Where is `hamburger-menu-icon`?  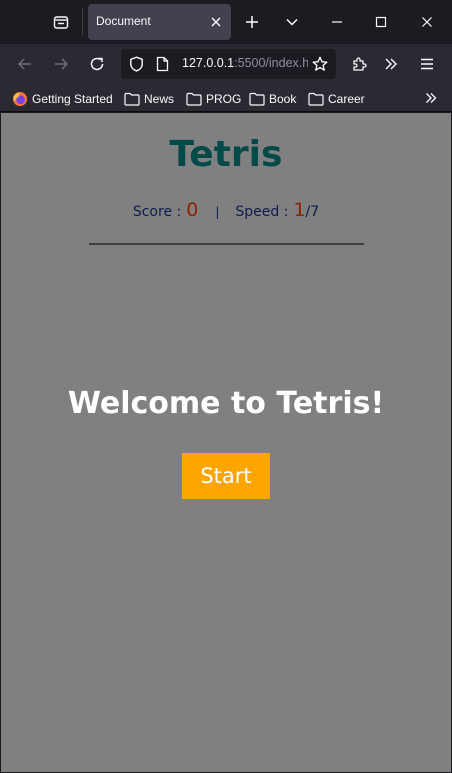
hamburger-menu-icon is located at coordinates (427, 64).